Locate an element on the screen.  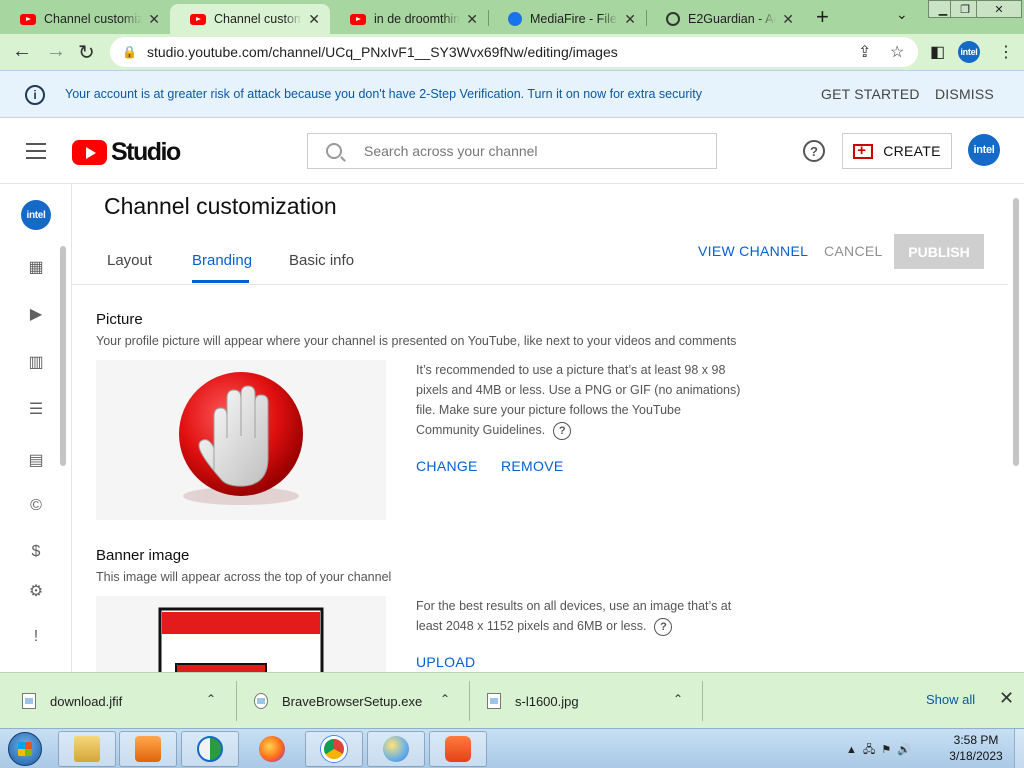
main-scrollbar is located at coordinates (1016, 332).